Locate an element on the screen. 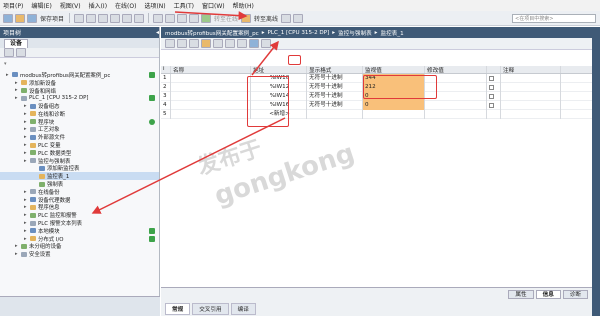 The image size is (600, 316). tree-item: 监控表_1 is located at coordinates (79, 176).